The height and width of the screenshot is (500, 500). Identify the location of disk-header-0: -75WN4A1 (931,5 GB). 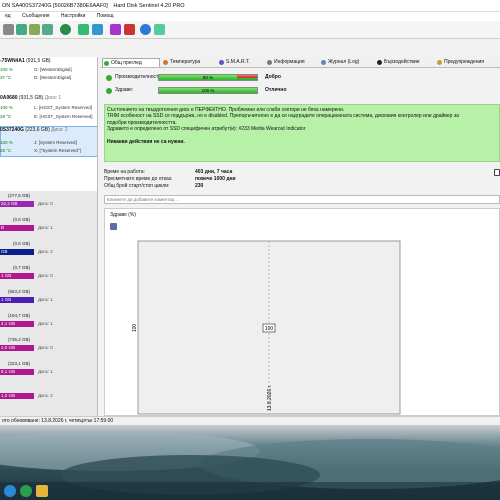
(48, 61).